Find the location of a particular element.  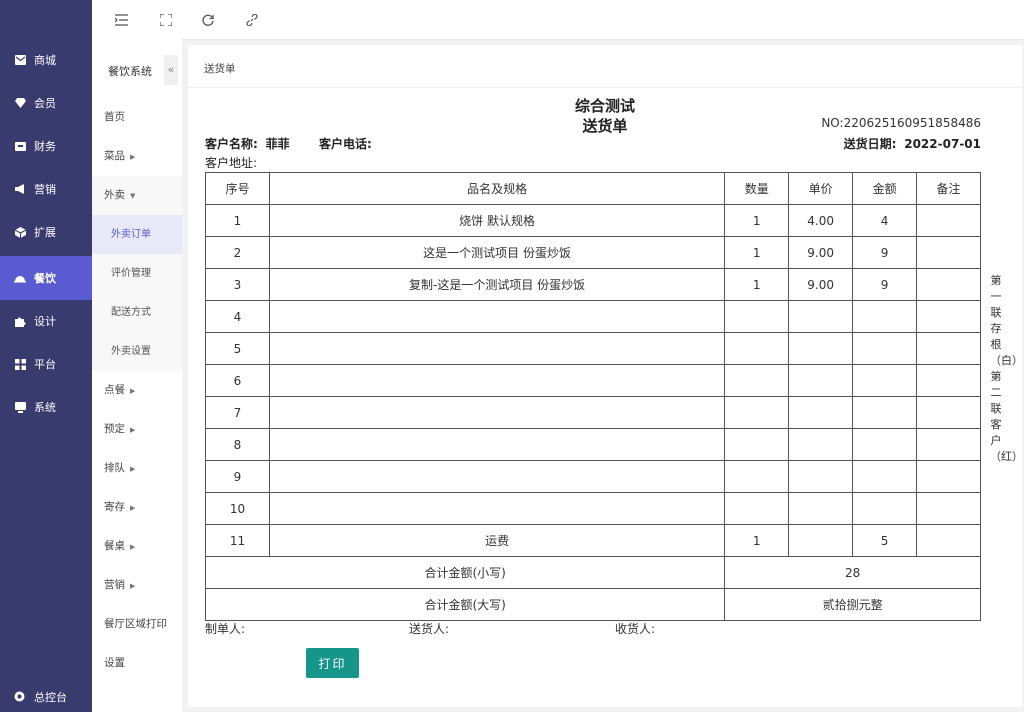

column-header: 序号 is located at coordinates (237, 188).